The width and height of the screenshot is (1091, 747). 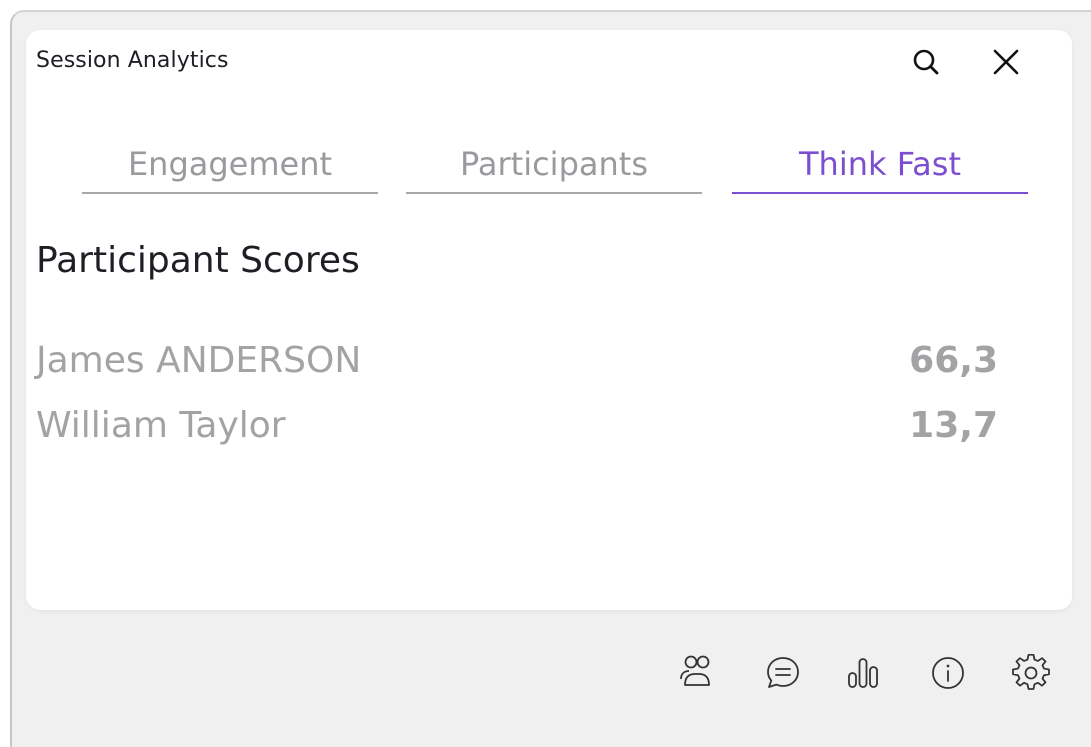 What do you see at coordinates (161, 425) in the screenshot?
I see `participant-name: William Taylor` at bounding box center [161, 425].